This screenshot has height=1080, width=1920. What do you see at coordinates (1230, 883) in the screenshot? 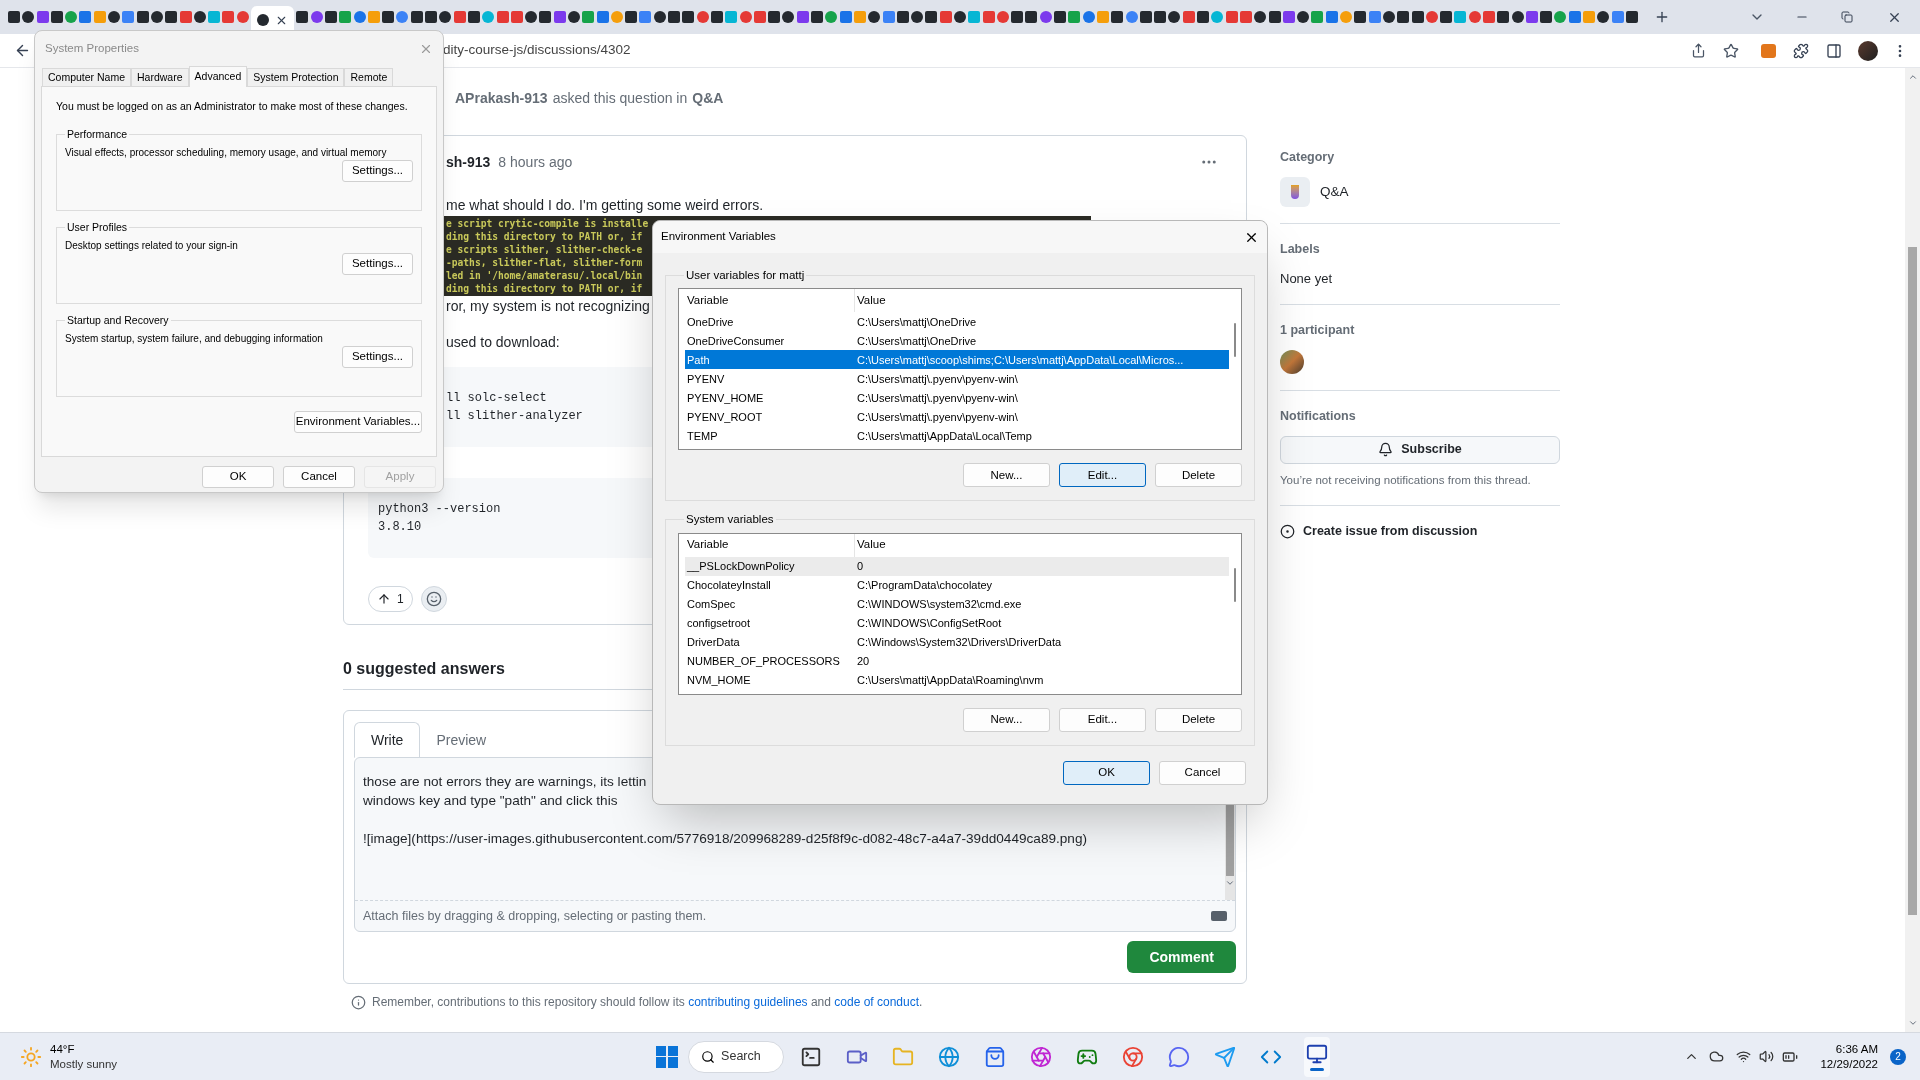
I see `scroll-down-icon` at bounding box center [1230, 883].